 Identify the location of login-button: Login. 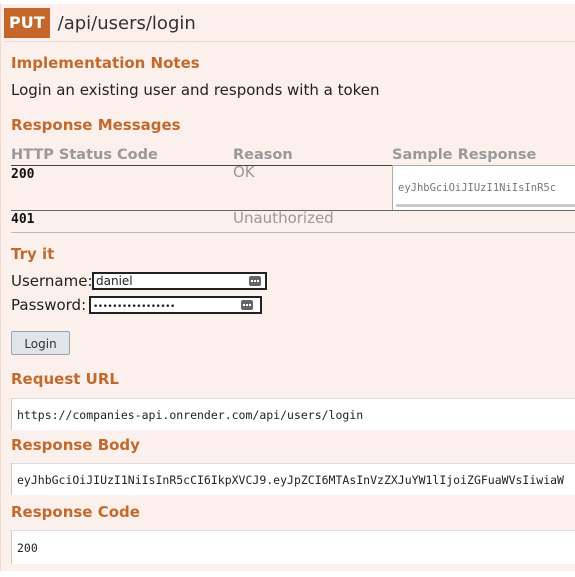
(40, 343).